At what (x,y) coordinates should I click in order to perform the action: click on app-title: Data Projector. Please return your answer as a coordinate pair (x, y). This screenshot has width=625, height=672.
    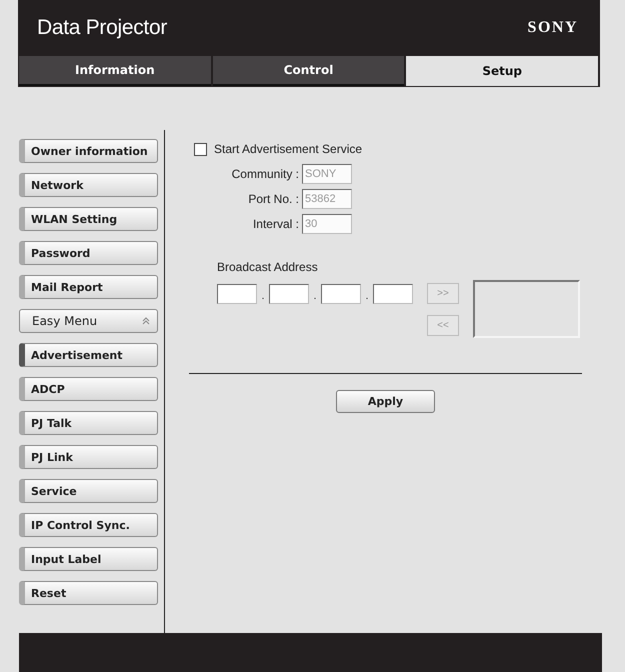
    Looking at the image, I should click on (102, 28).